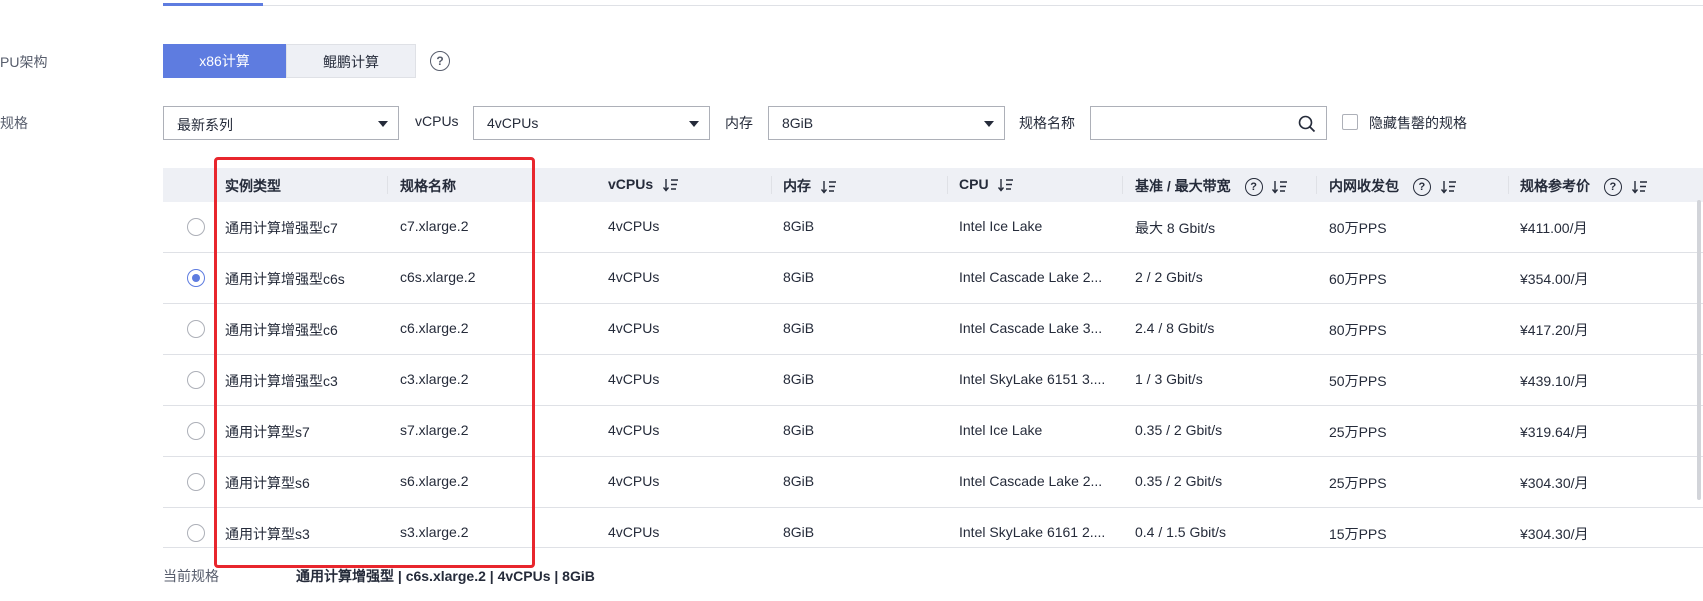 The image size is (1703, 601). Describe the element at coordinates (1181, 532) in the screenshot. I see `cell-bandwidth: 0.4 / 1.5 Gbit/s` at that location.